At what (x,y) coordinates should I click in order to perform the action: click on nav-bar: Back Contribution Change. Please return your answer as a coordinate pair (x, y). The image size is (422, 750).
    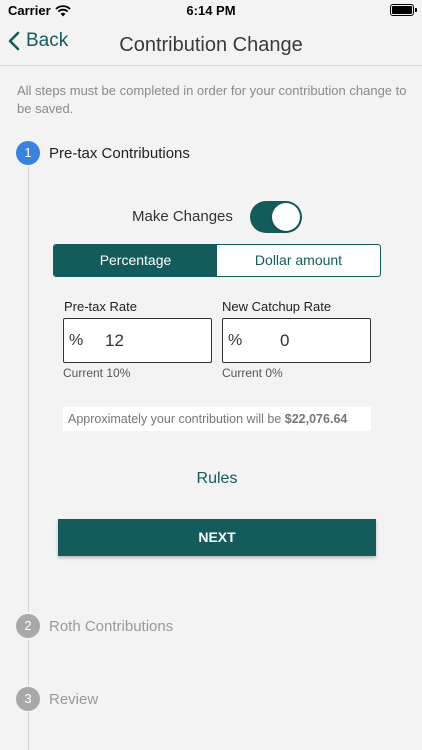
    Looking at the image, I should click on (211, 44).